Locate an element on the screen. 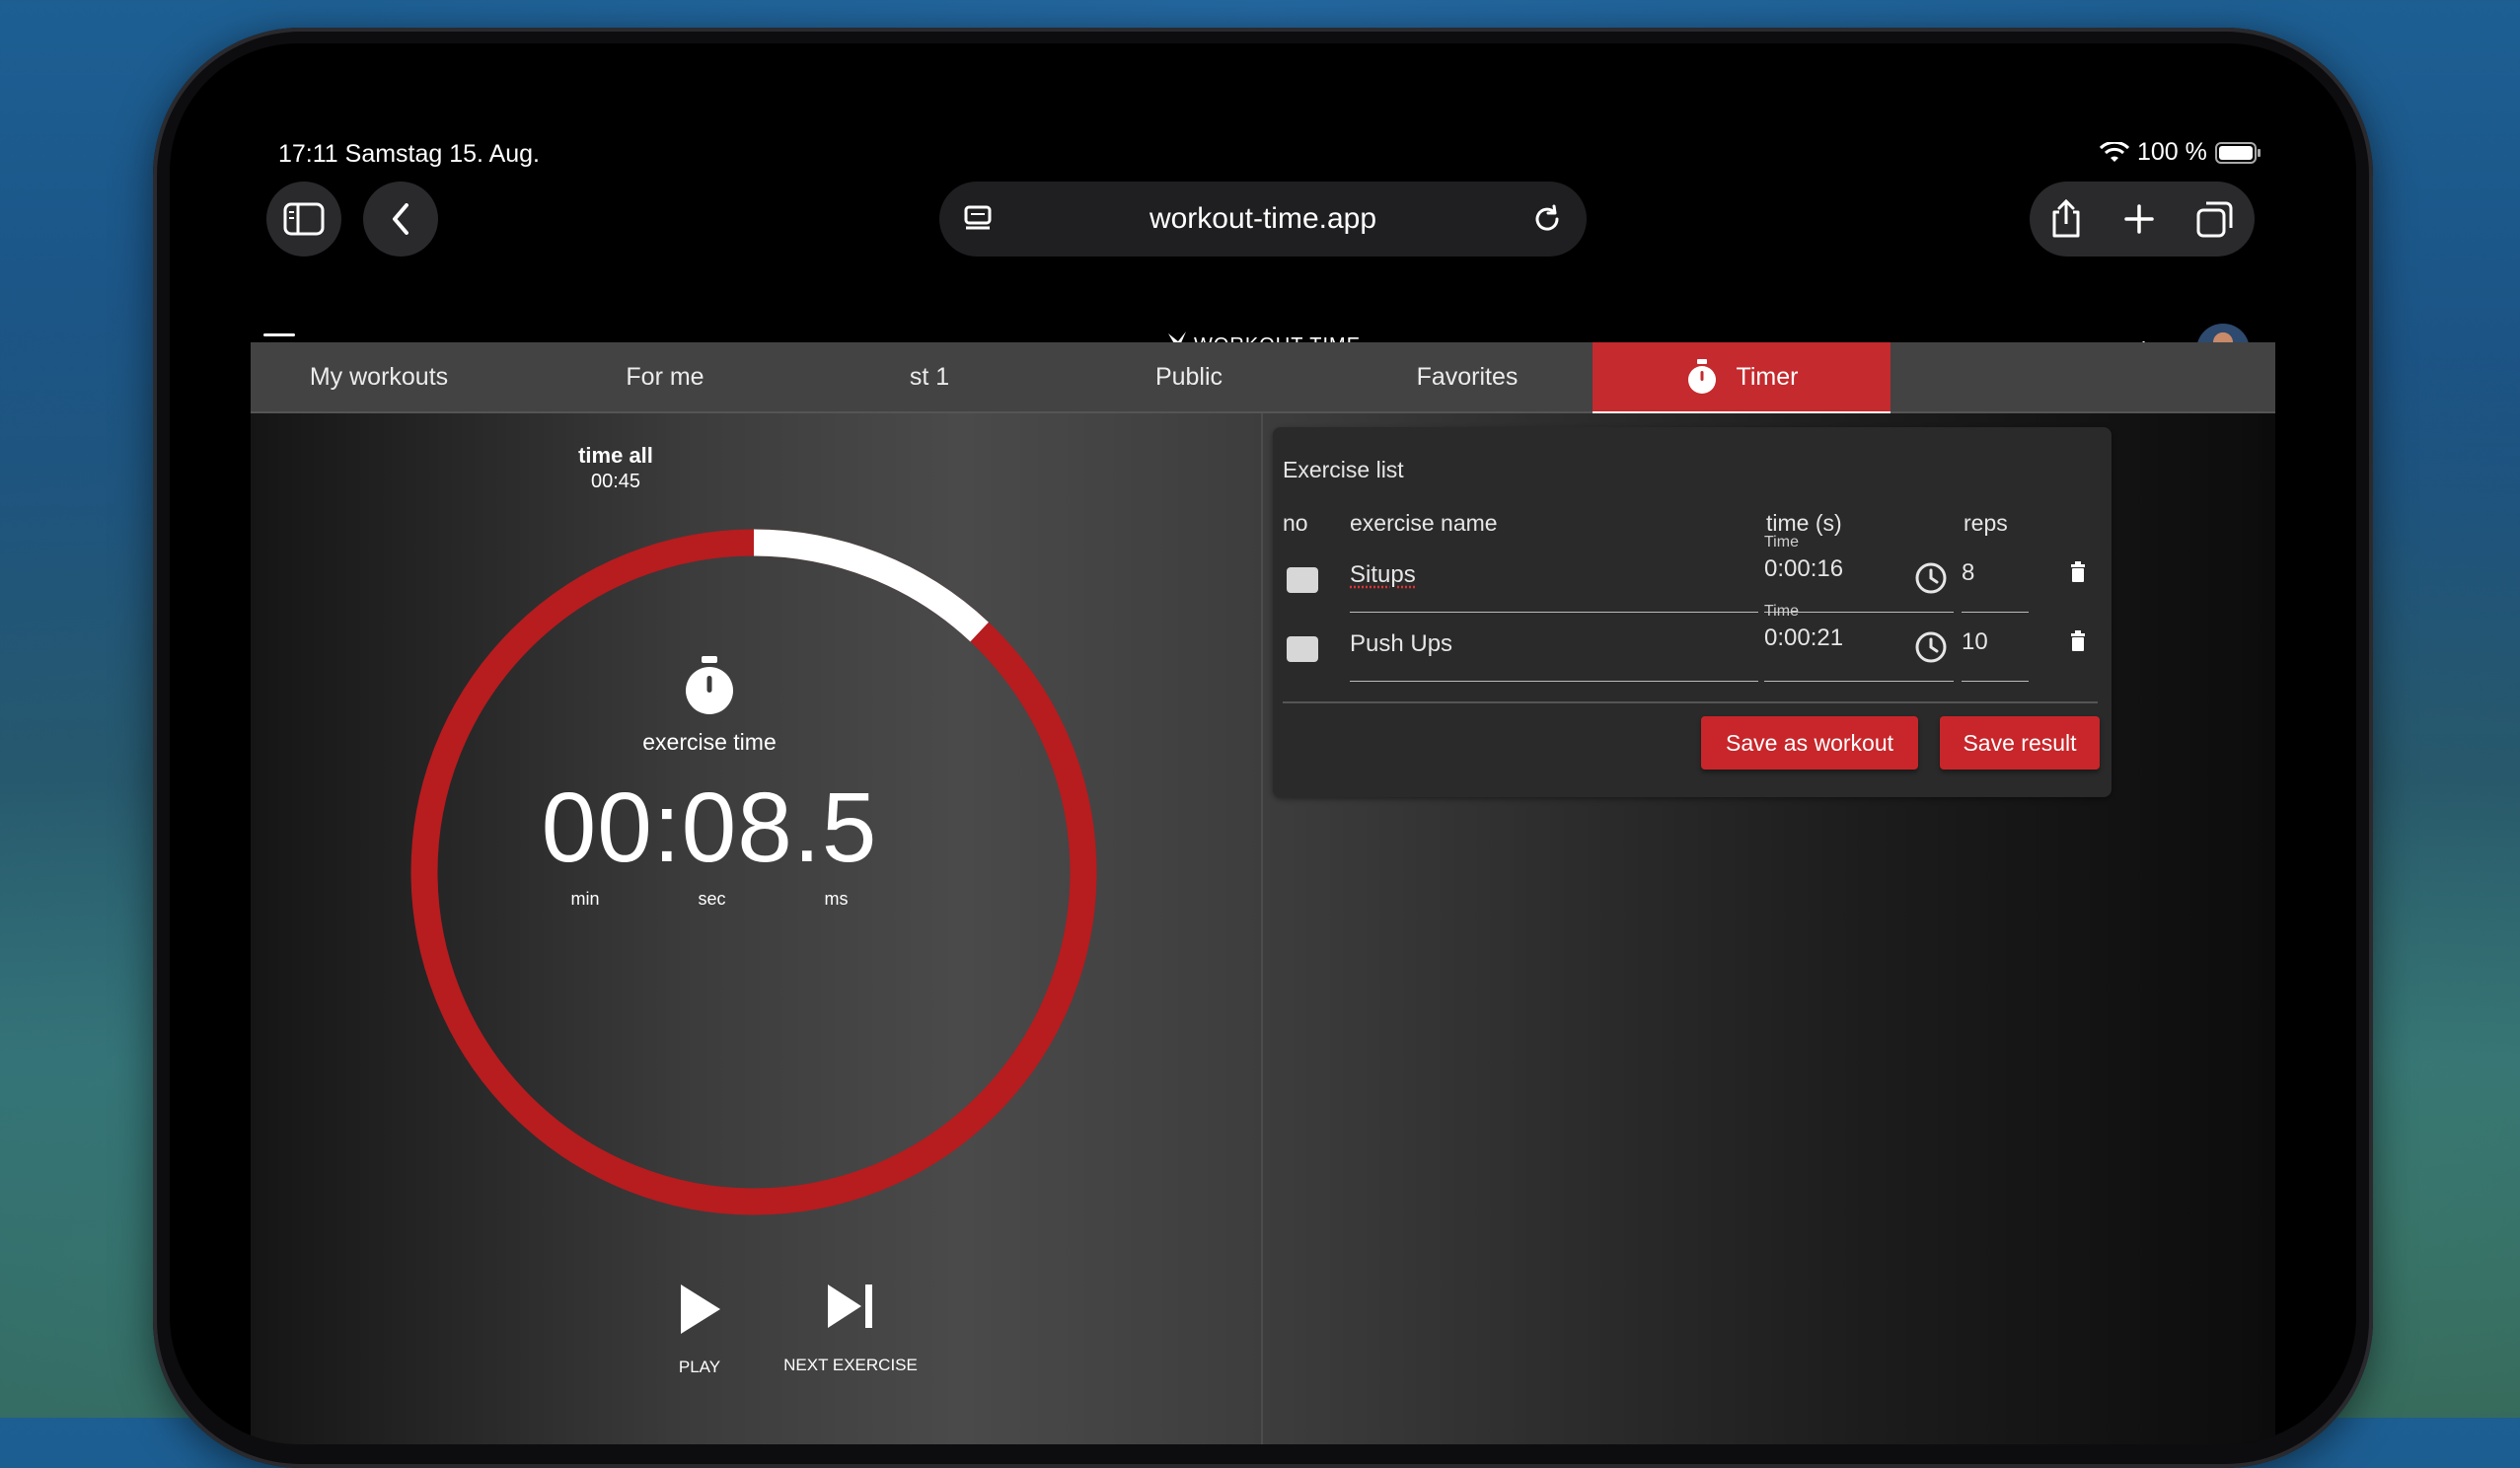 The width and height of the screenshot is (2520, 1468). header-exercise-name: exercise name is located at coordinates (1424, 523).